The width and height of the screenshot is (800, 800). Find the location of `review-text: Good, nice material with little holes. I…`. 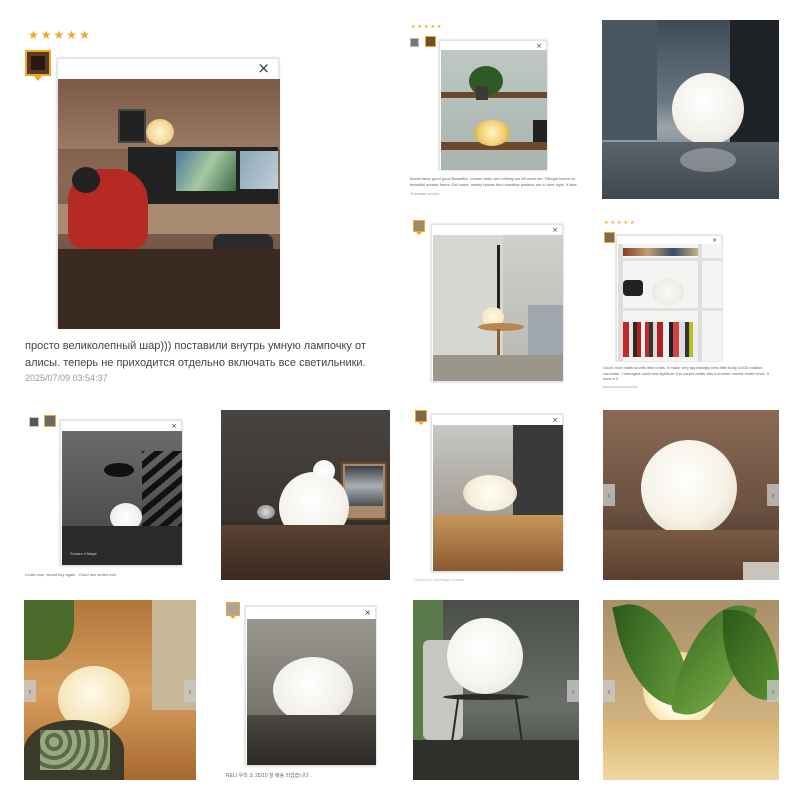

review-text: Good, nice material with little holes. I… is located at coordinates (686, 373).